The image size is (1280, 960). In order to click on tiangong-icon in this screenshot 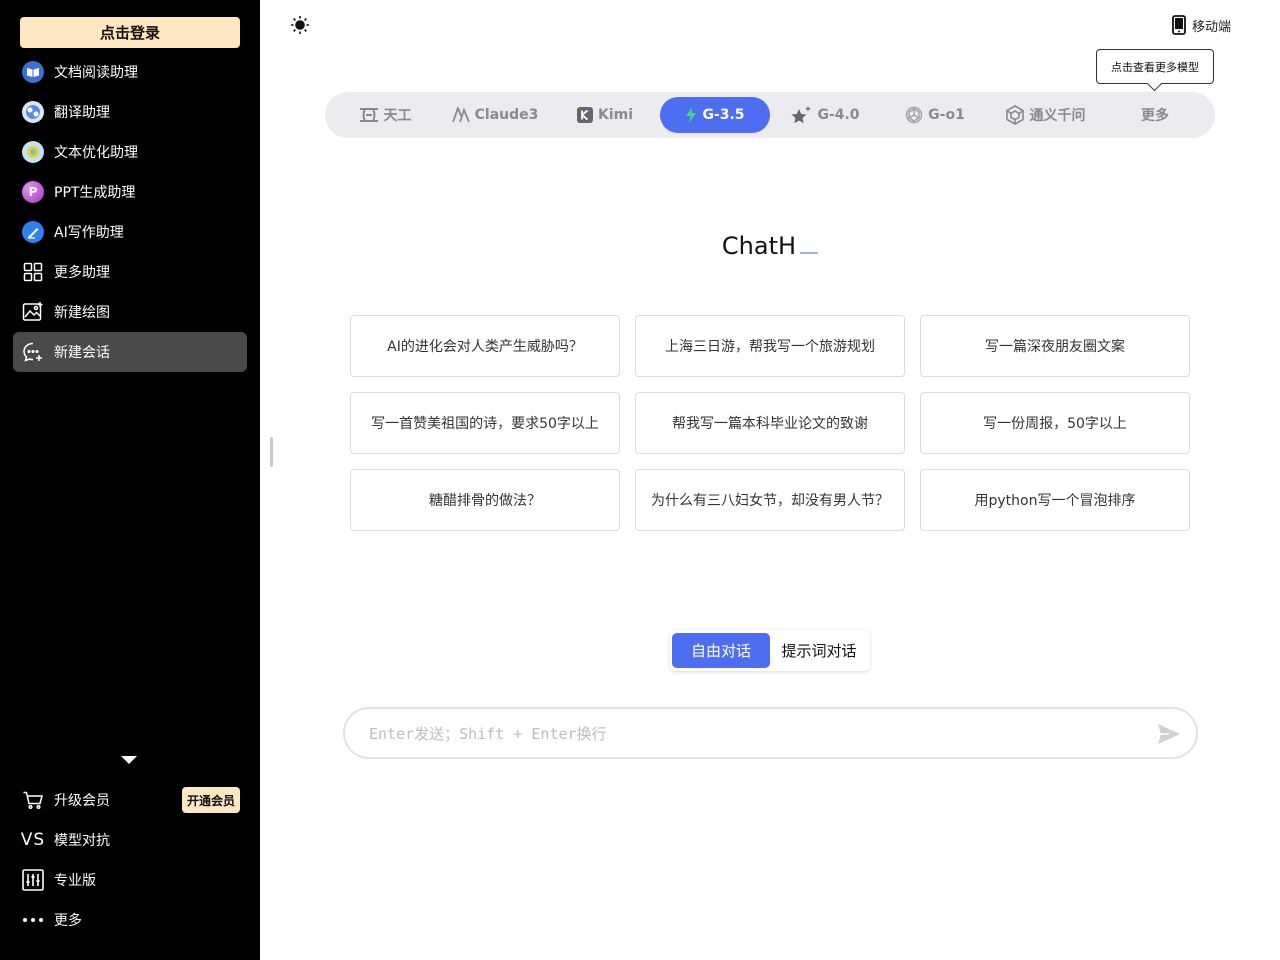, I will do `click(369, 115)`.